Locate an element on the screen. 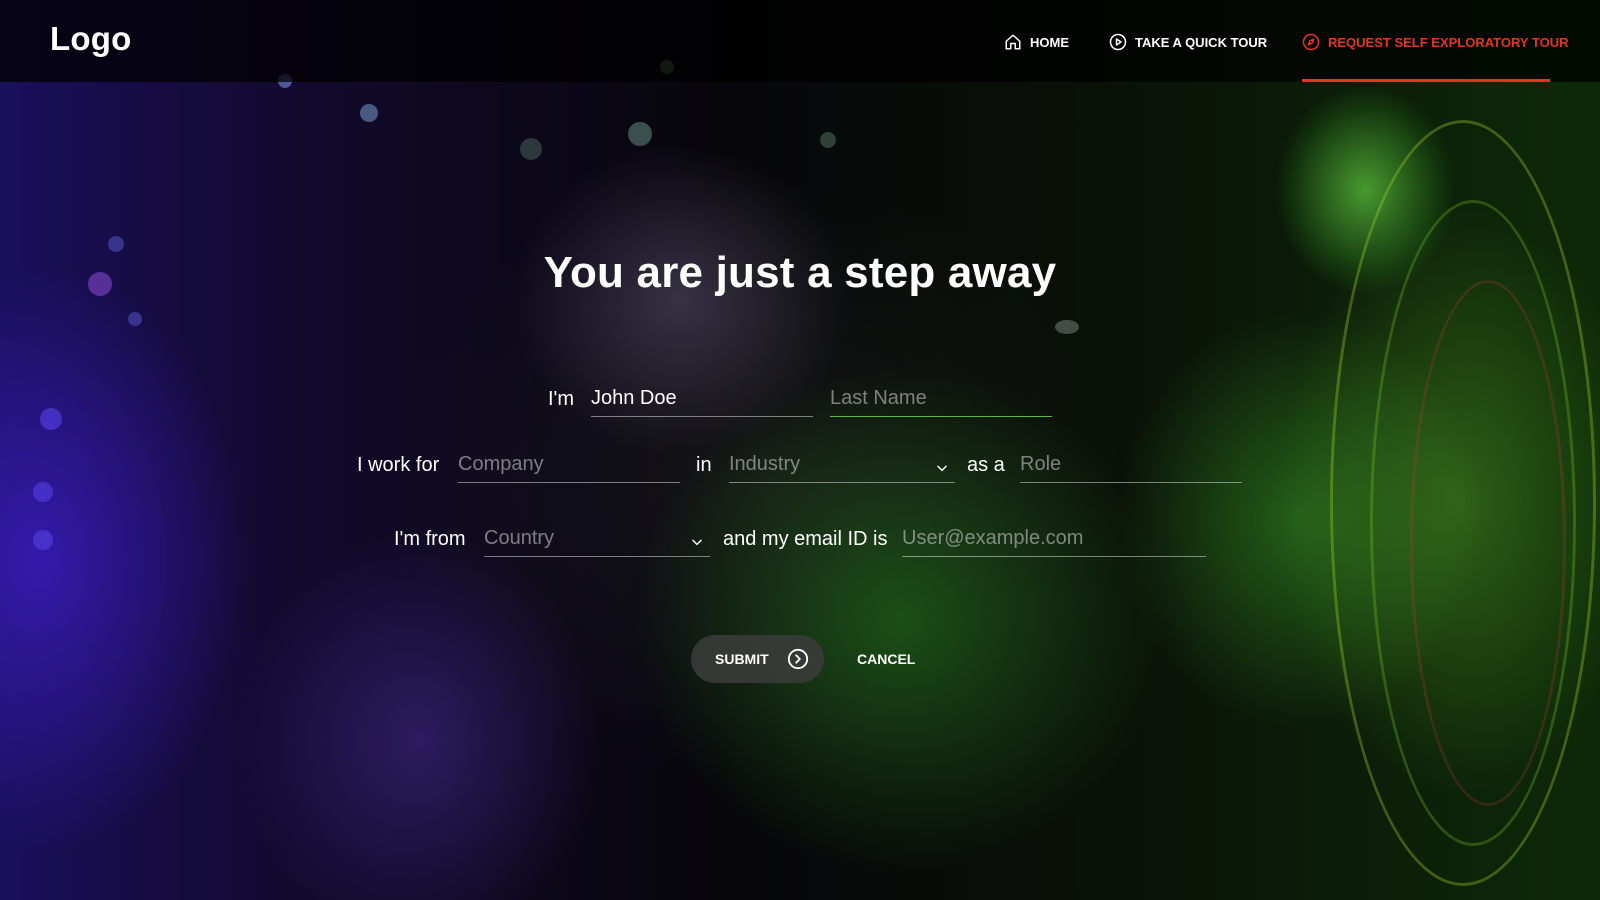 This screenshot has height=900, width=1600. country-placeholder: Country is located at coordinates (519, 538).